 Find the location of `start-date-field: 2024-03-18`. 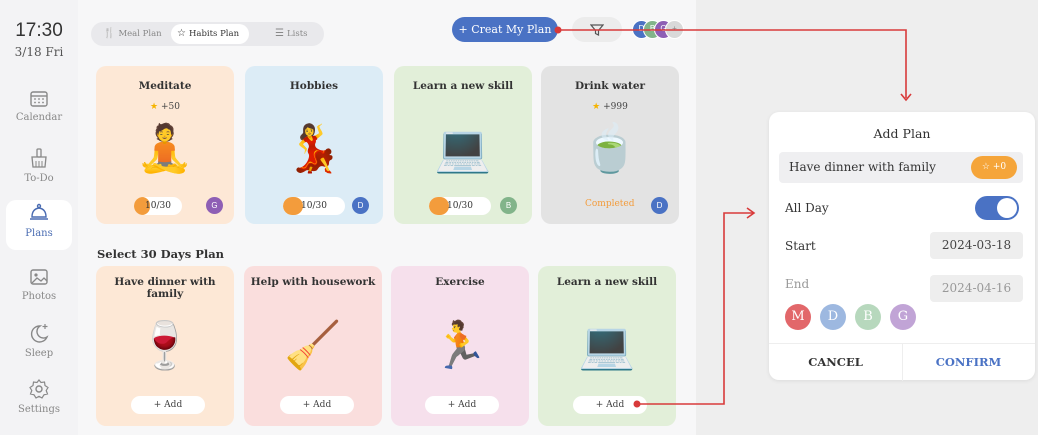

start-date-field: 2024-03-18 is located at coordinates (976, 245).